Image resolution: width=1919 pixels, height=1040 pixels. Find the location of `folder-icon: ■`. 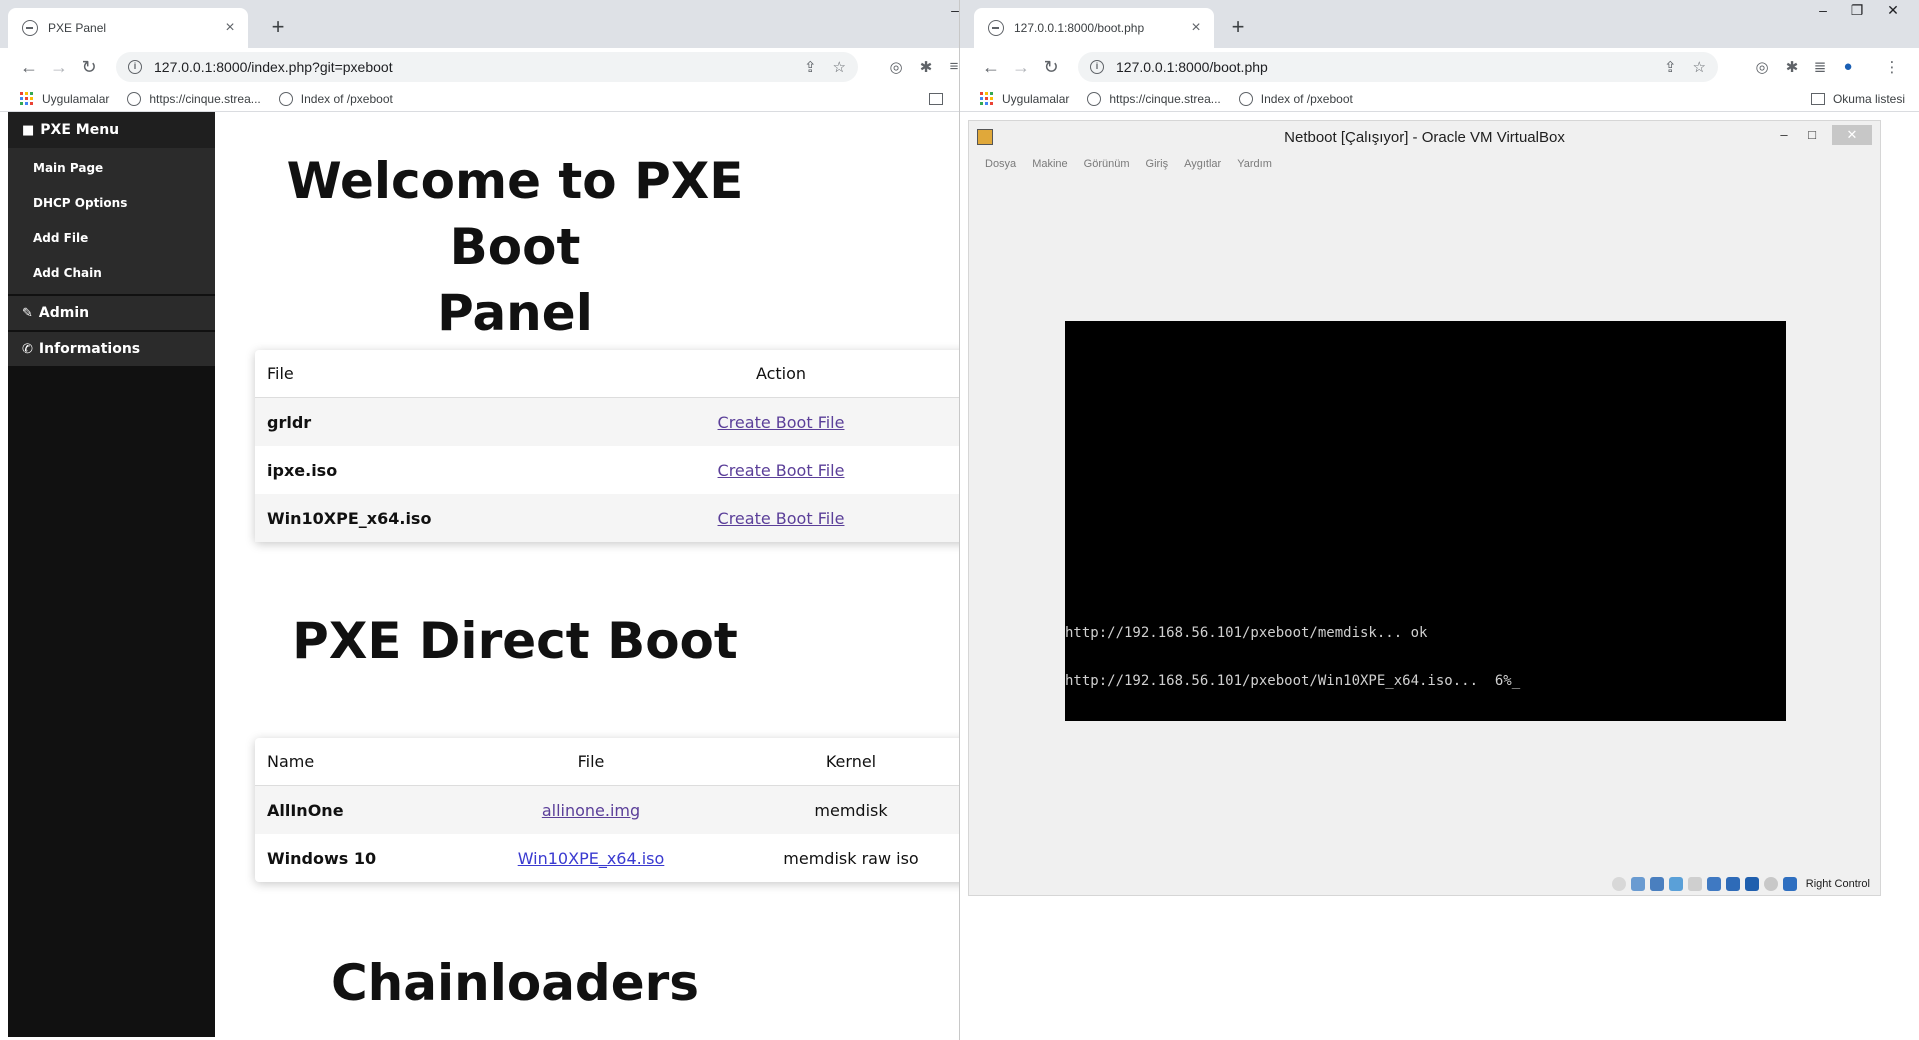

folder-icon: ■ is located at coordinates (28, 130).